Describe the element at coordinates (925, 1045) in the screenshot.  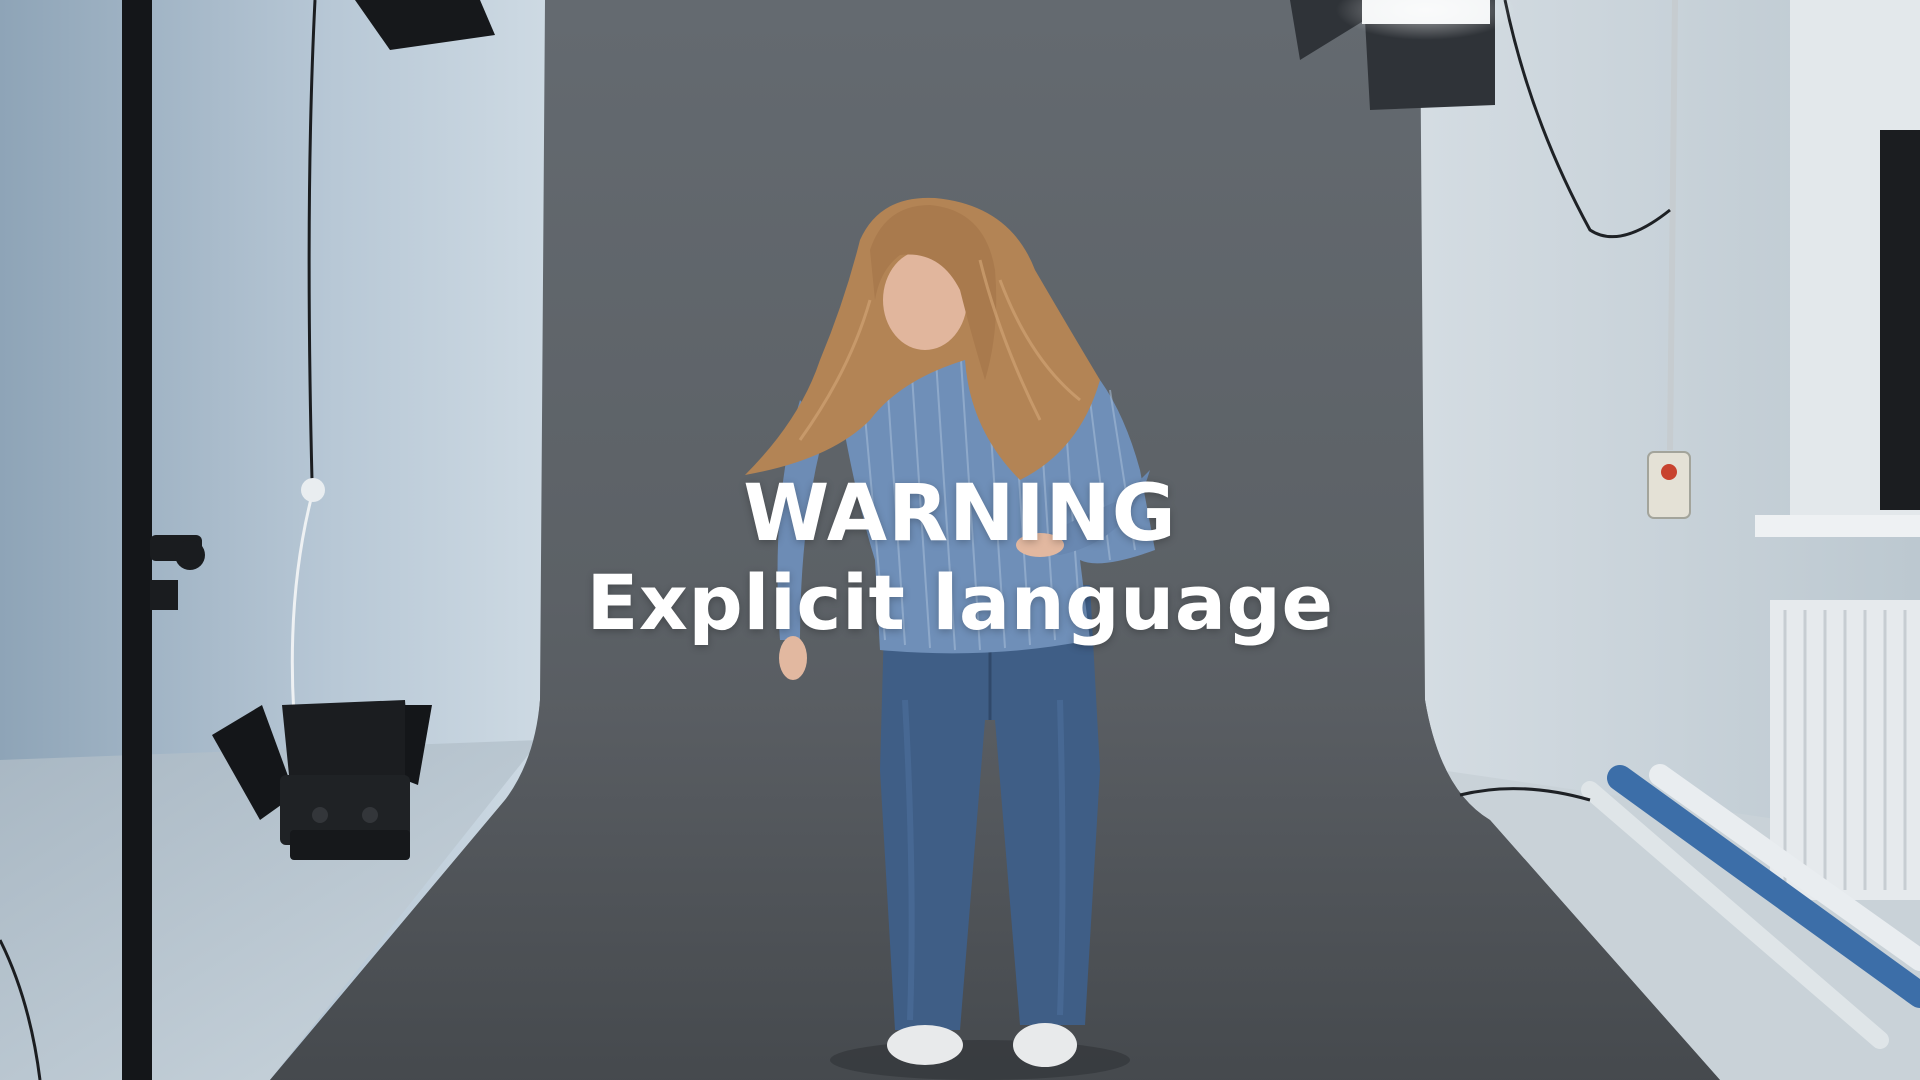
I see `left-sneaker` at that location.